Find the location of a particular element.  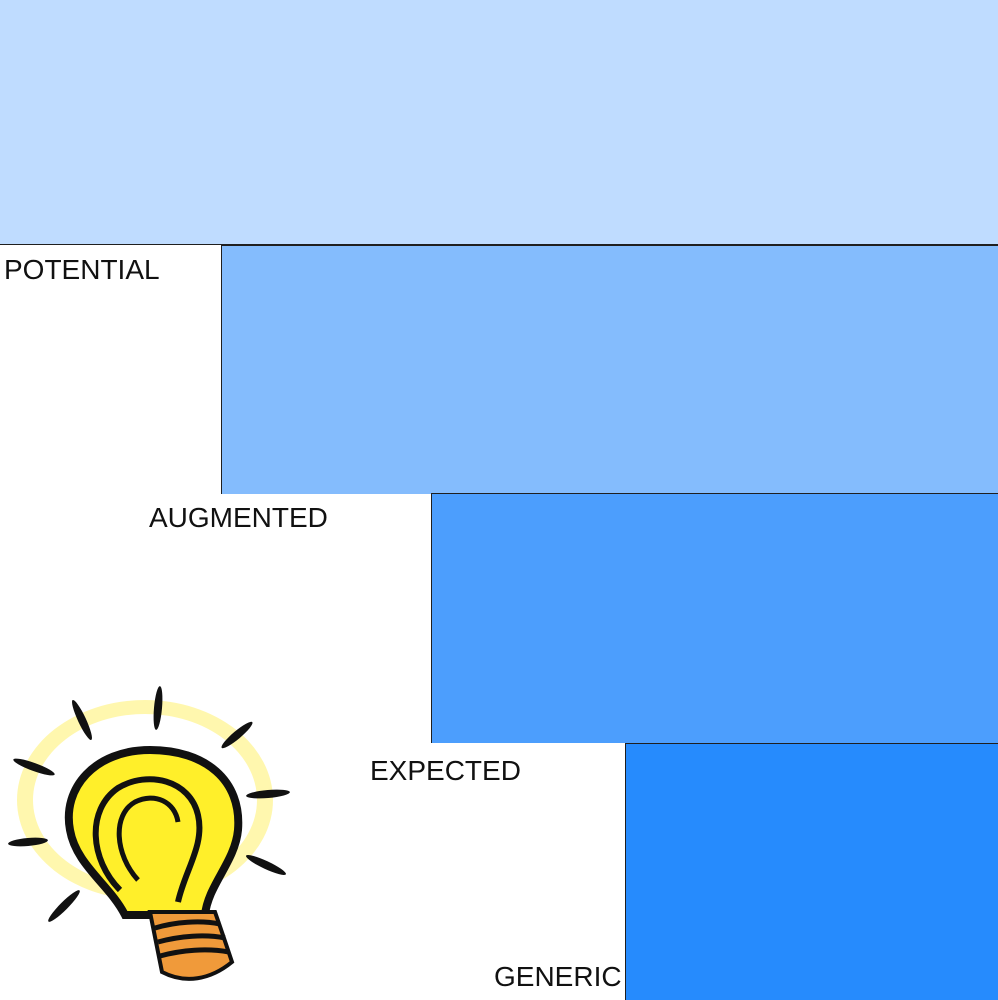

label-potential: POTENTIAL is located at coordinates (82, 269).